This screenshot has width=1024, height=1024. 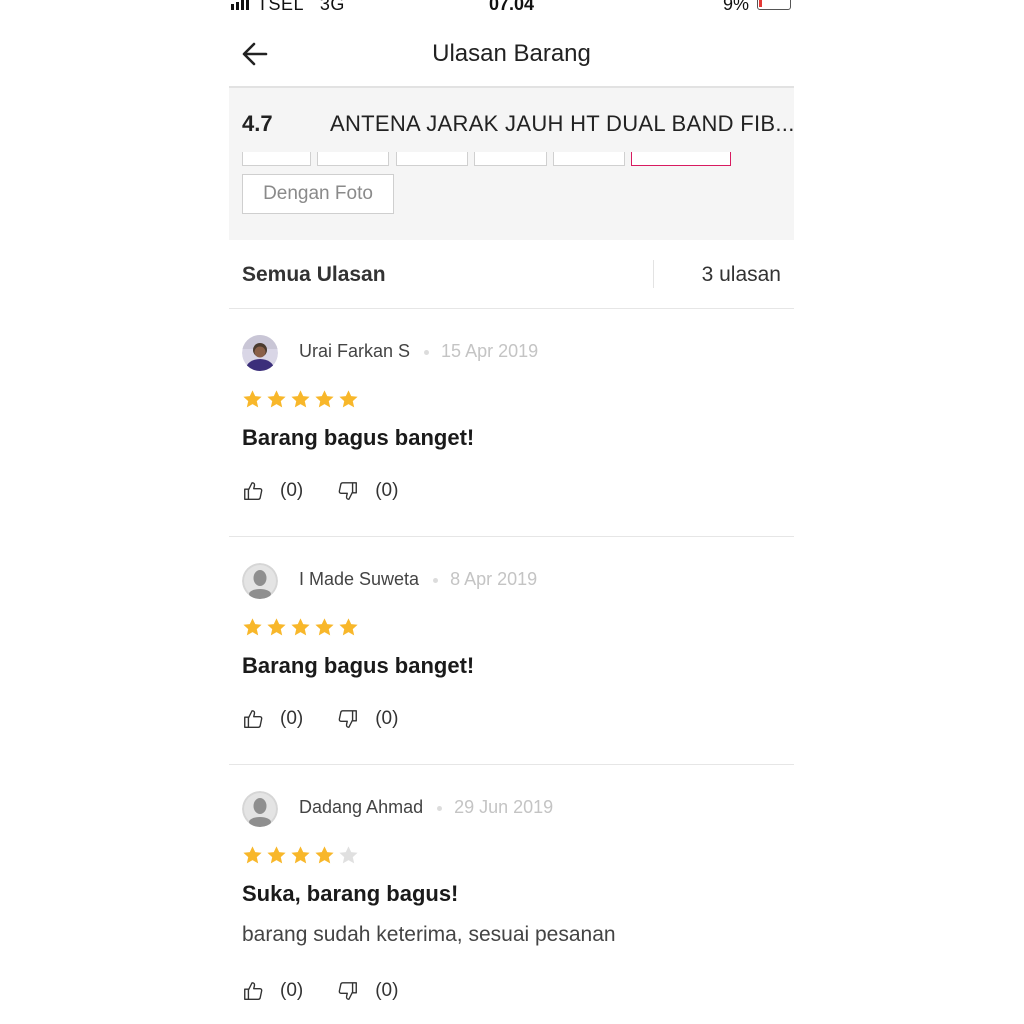 I want to click on reviewer-info: Dadang Ahmad 29 Jun 2019, so click(x=426, y=807).